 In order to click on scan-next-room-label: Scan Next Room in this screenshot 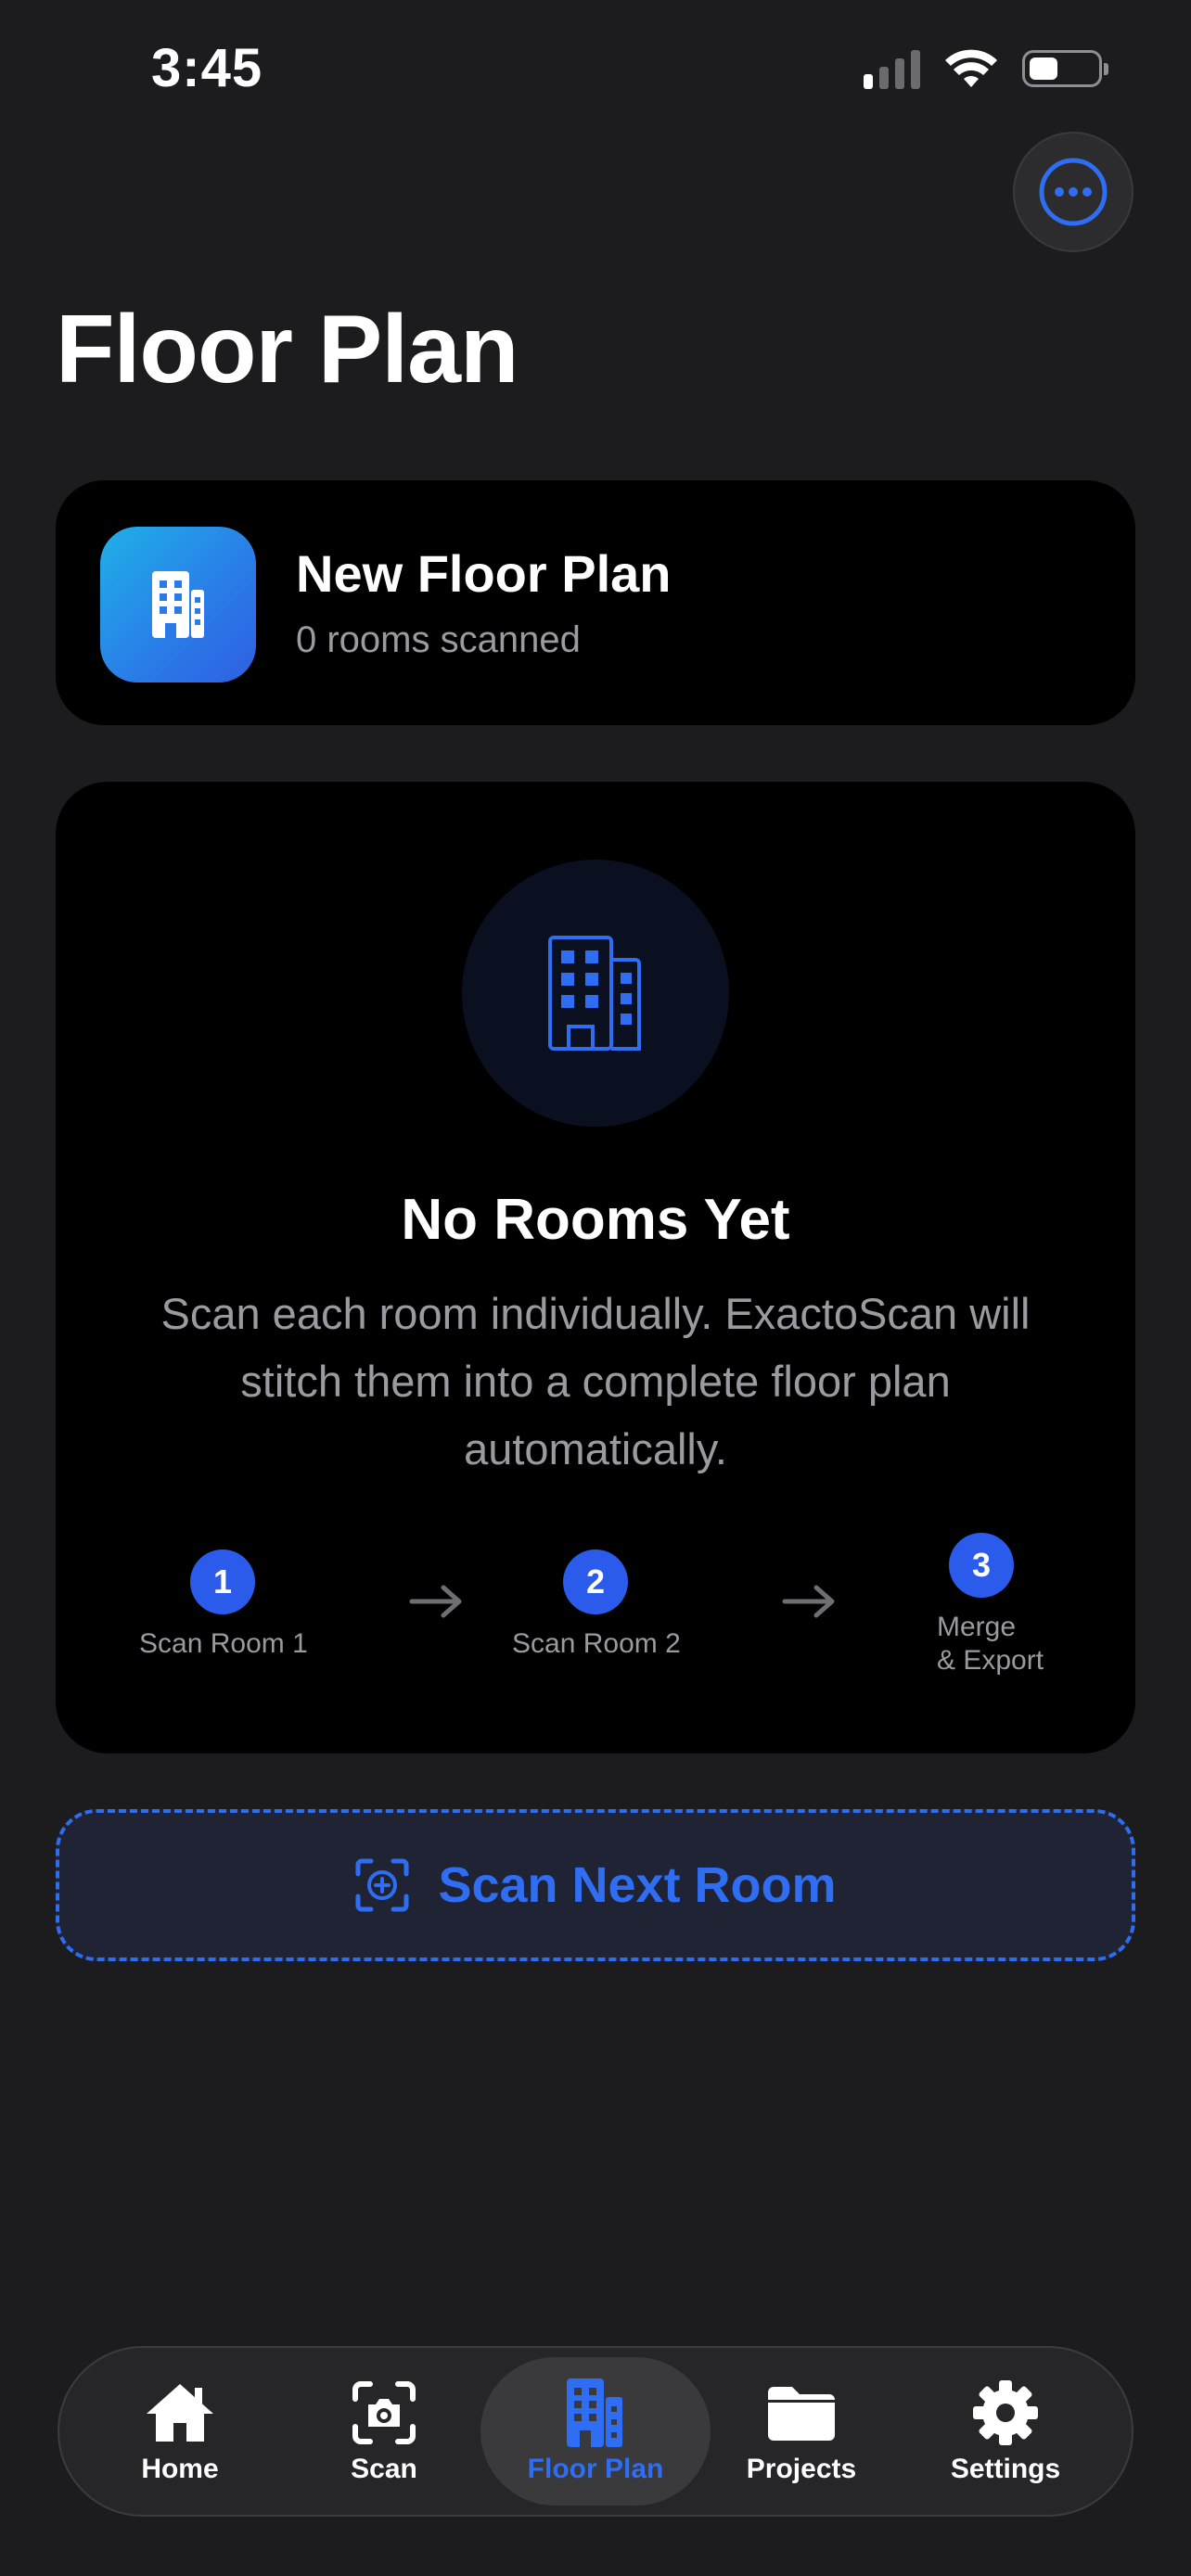, I will do `click(637, 1885)`.